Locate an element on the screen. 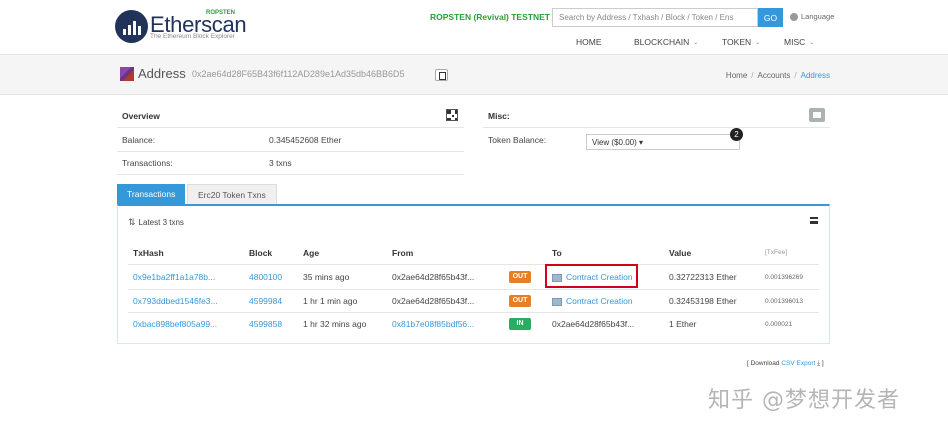 This screenshot has height=436, width=948. tx-to: Contract Creation is located at coordinates (592, 301).